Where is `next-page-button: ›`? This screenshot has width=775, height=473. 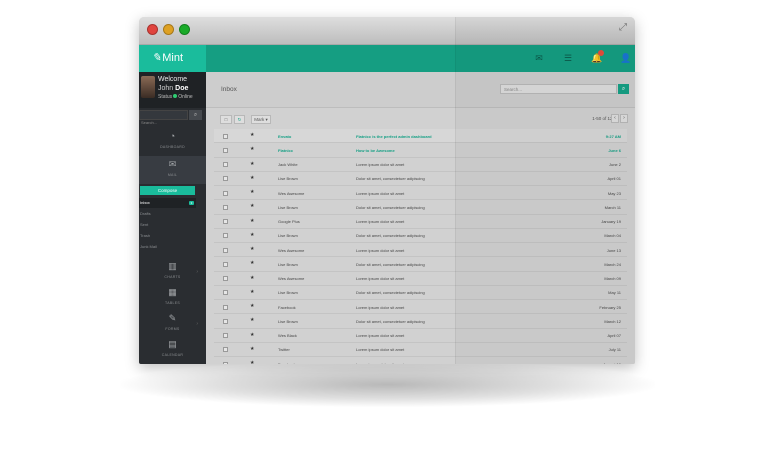
next-page-button: › is located at coordinates (624, 118).